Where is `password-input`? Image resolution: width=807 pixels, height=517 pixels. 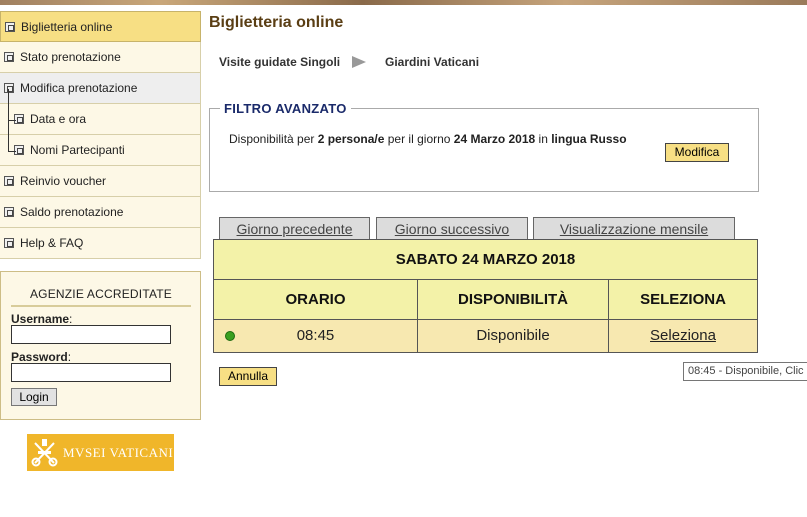
password-input is located at coordinates (91, 372).